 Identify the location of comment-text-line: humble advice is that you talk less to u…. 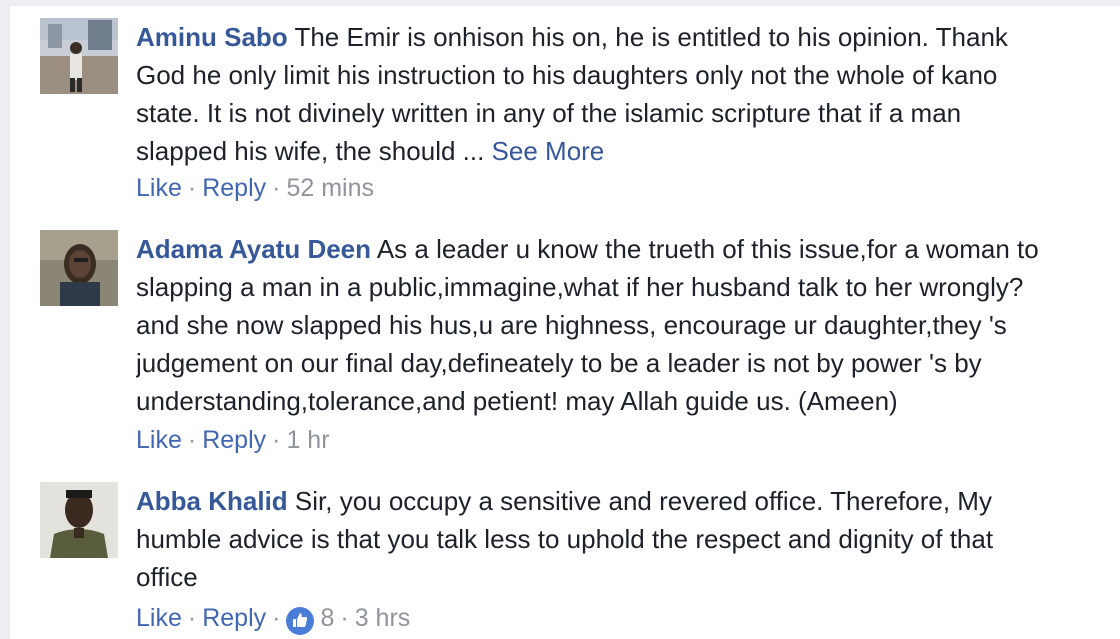
(565, 539).